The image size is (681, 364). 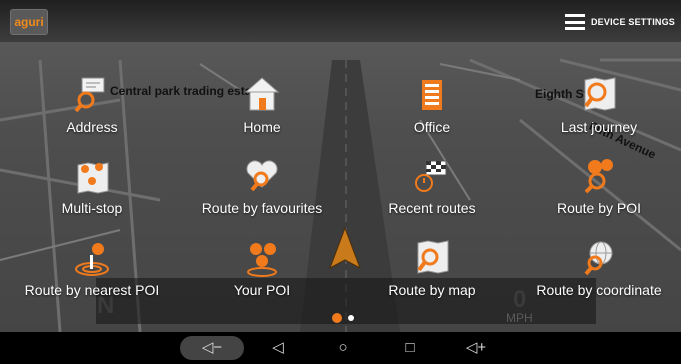 I want to click on volume-down-button: ◁−, so click(x=212, y=348).